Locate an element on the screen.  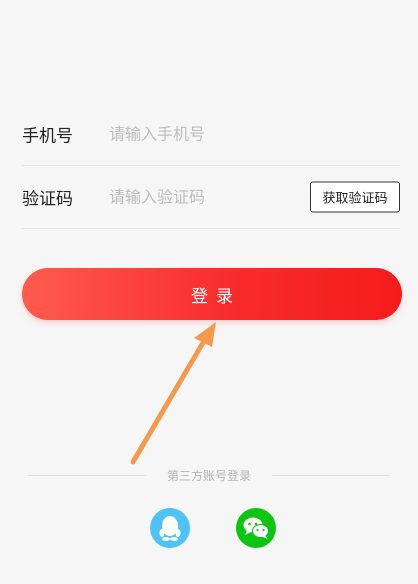
qq-login-button is located at coordinates (170, 528).